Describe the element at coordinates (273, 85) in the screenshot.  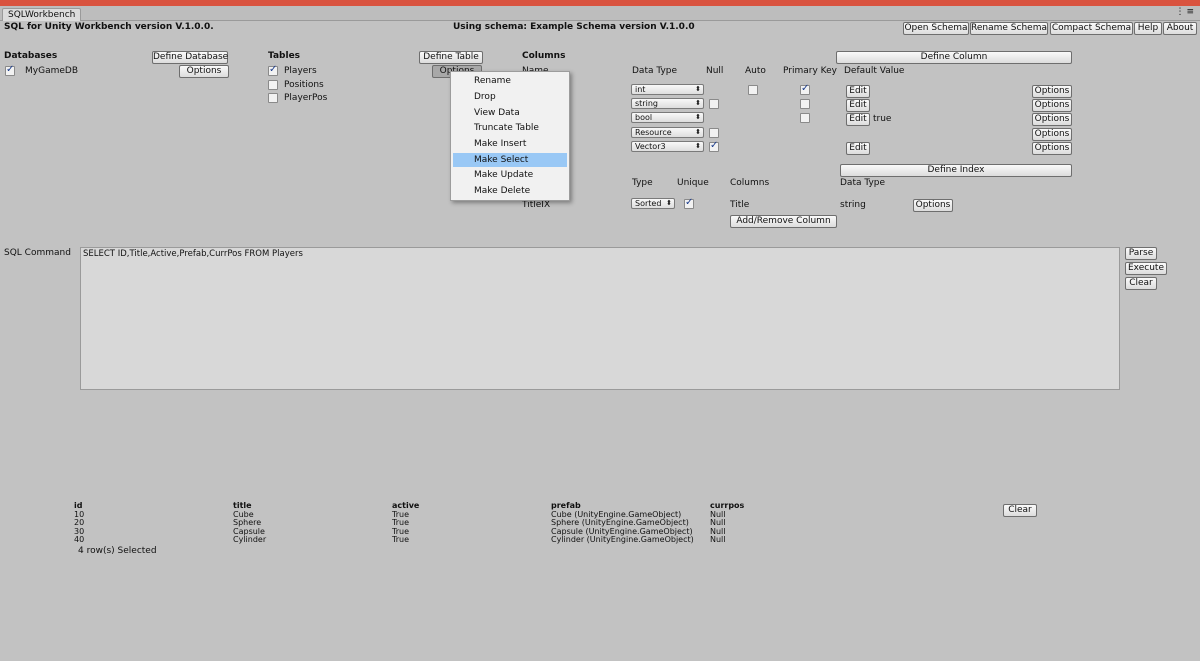
I see `table-checkbox-positions` at that location.